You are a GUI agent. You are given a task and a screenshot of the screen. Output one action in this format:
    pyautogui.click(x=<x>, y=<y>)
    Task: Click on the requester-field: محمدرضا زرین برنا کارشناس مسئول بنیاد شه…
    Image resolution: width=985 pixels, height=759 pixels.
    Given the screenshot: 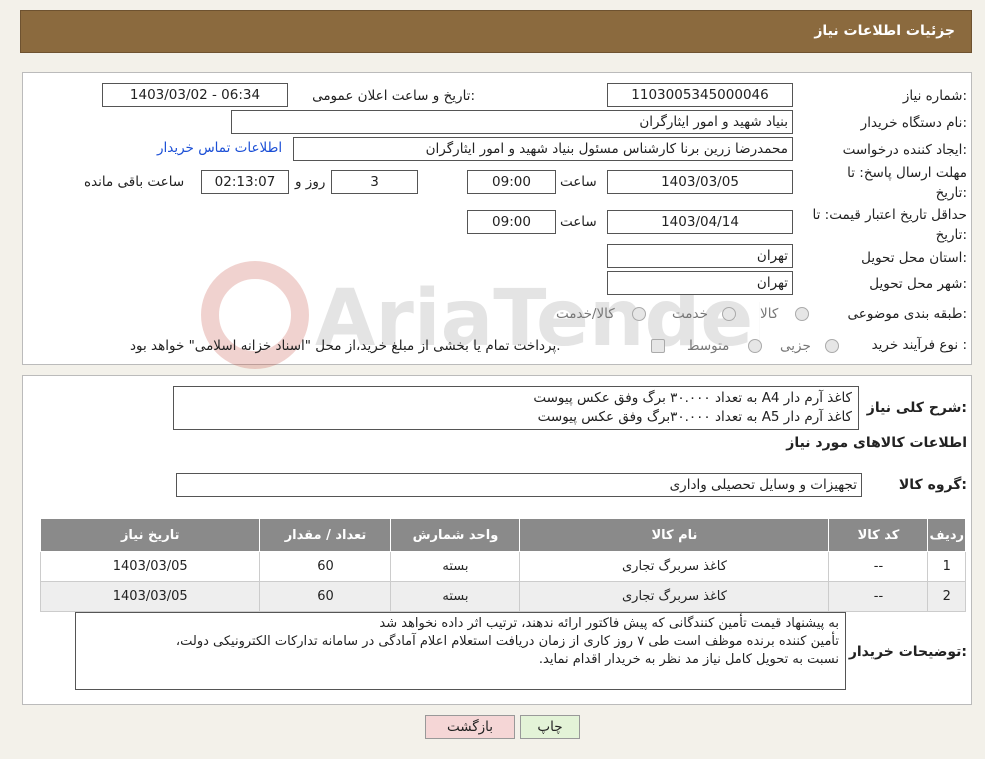 What is the action you would take?
    pyautogui.click(x=543, y=149)
    